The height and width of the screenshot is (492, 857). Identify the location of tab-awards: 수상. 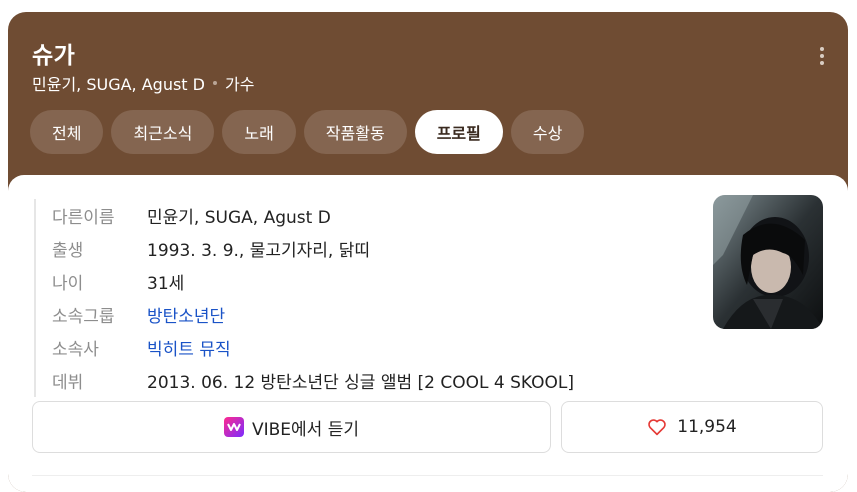
(547, 132).